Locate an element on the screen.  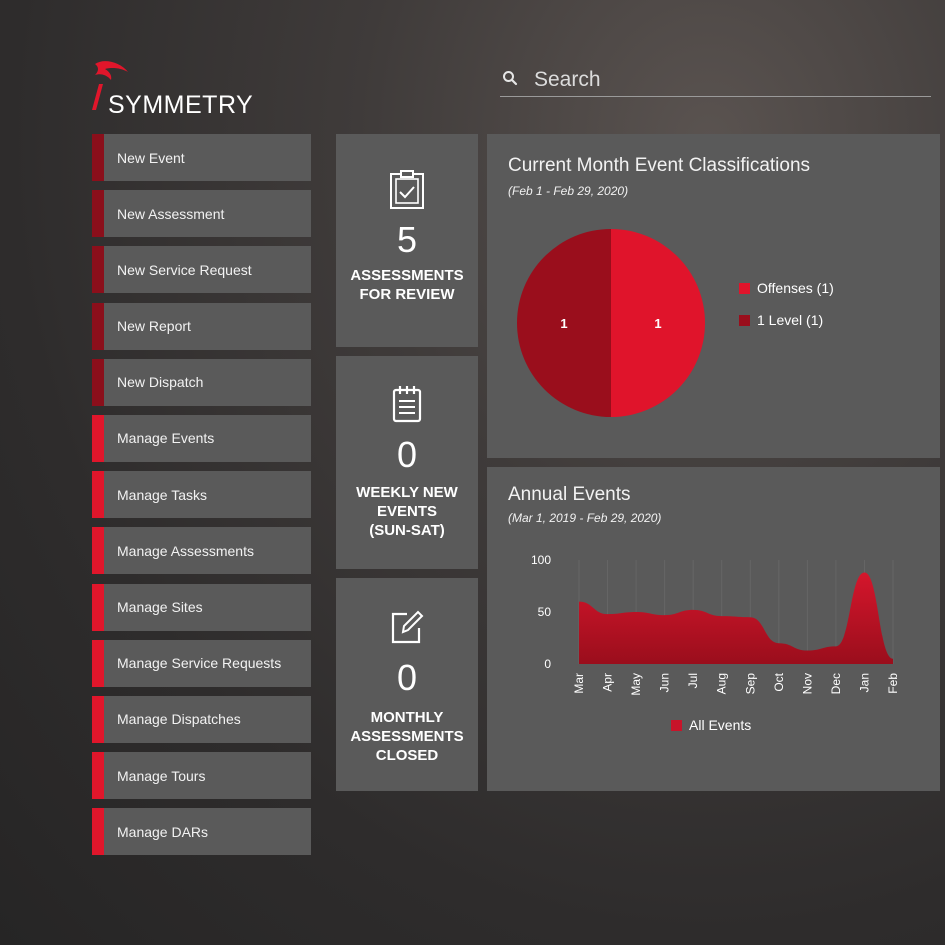
nav-item-manage-service-requests: Manage Service Requests is located at coordinates (201, 663).